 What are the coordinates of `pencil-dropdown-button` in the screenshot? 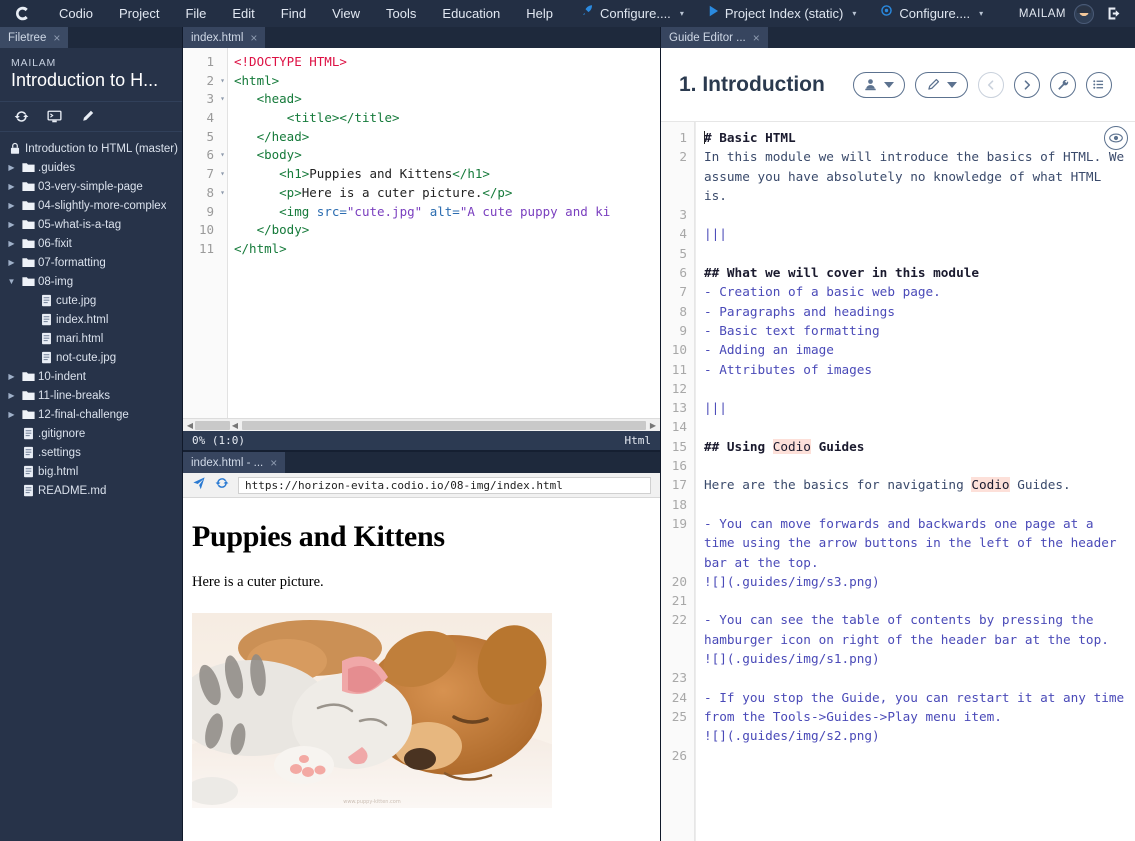 It's located at (941, 84).